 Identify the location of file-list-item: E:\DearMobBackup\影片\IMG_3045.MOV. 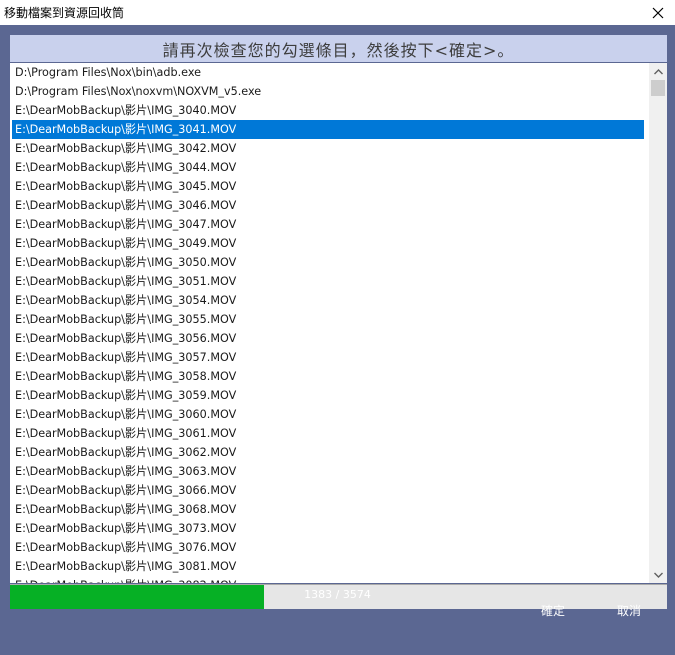
(328, 186).